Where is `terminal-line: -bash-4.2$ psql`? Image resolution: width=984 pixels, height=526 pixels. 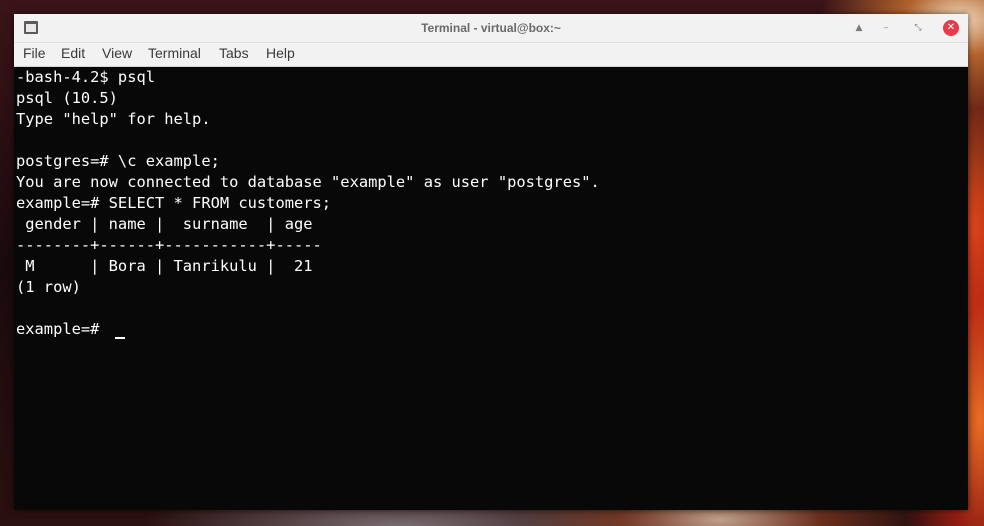 terminal-line: -bash-4.2$ psql is located at coordinates (85, 77).